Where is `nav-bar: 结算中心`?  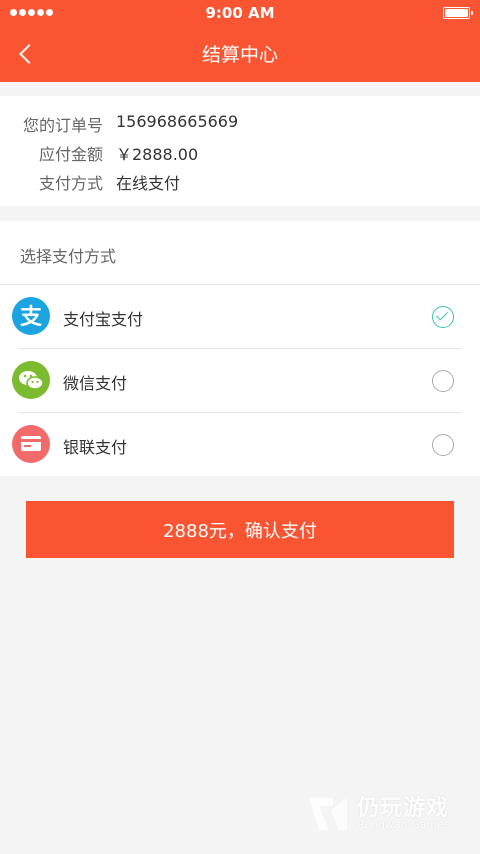 nav-bar: 结算中心 is located at coordinates (240, 54).